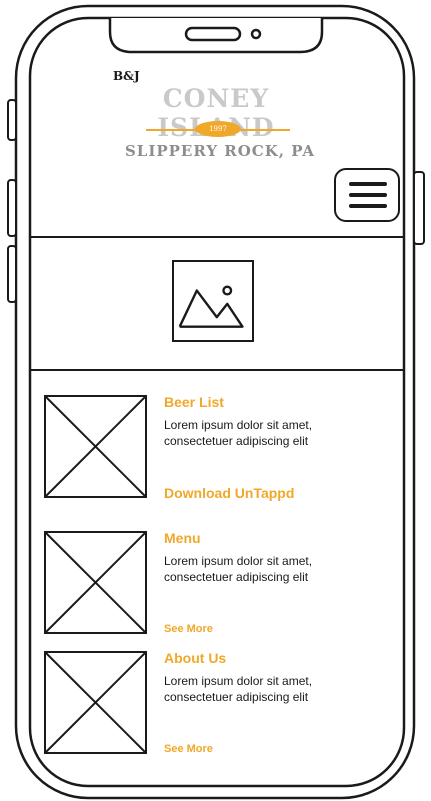 This screenshot has height=801, width=431. I want to click on section-title-beer-list: Beer List, so click(194, 402).